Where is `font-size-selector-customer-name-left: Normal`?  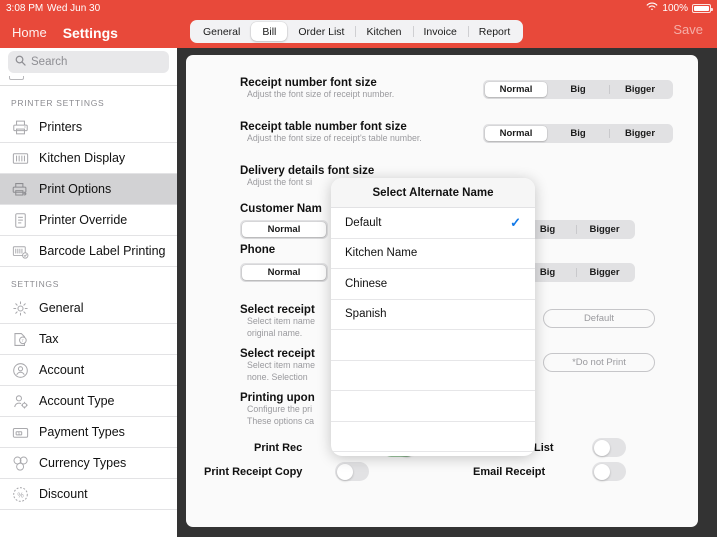 font-size-selector-customer-name-left: Normal is located at coordinates (284, 229).